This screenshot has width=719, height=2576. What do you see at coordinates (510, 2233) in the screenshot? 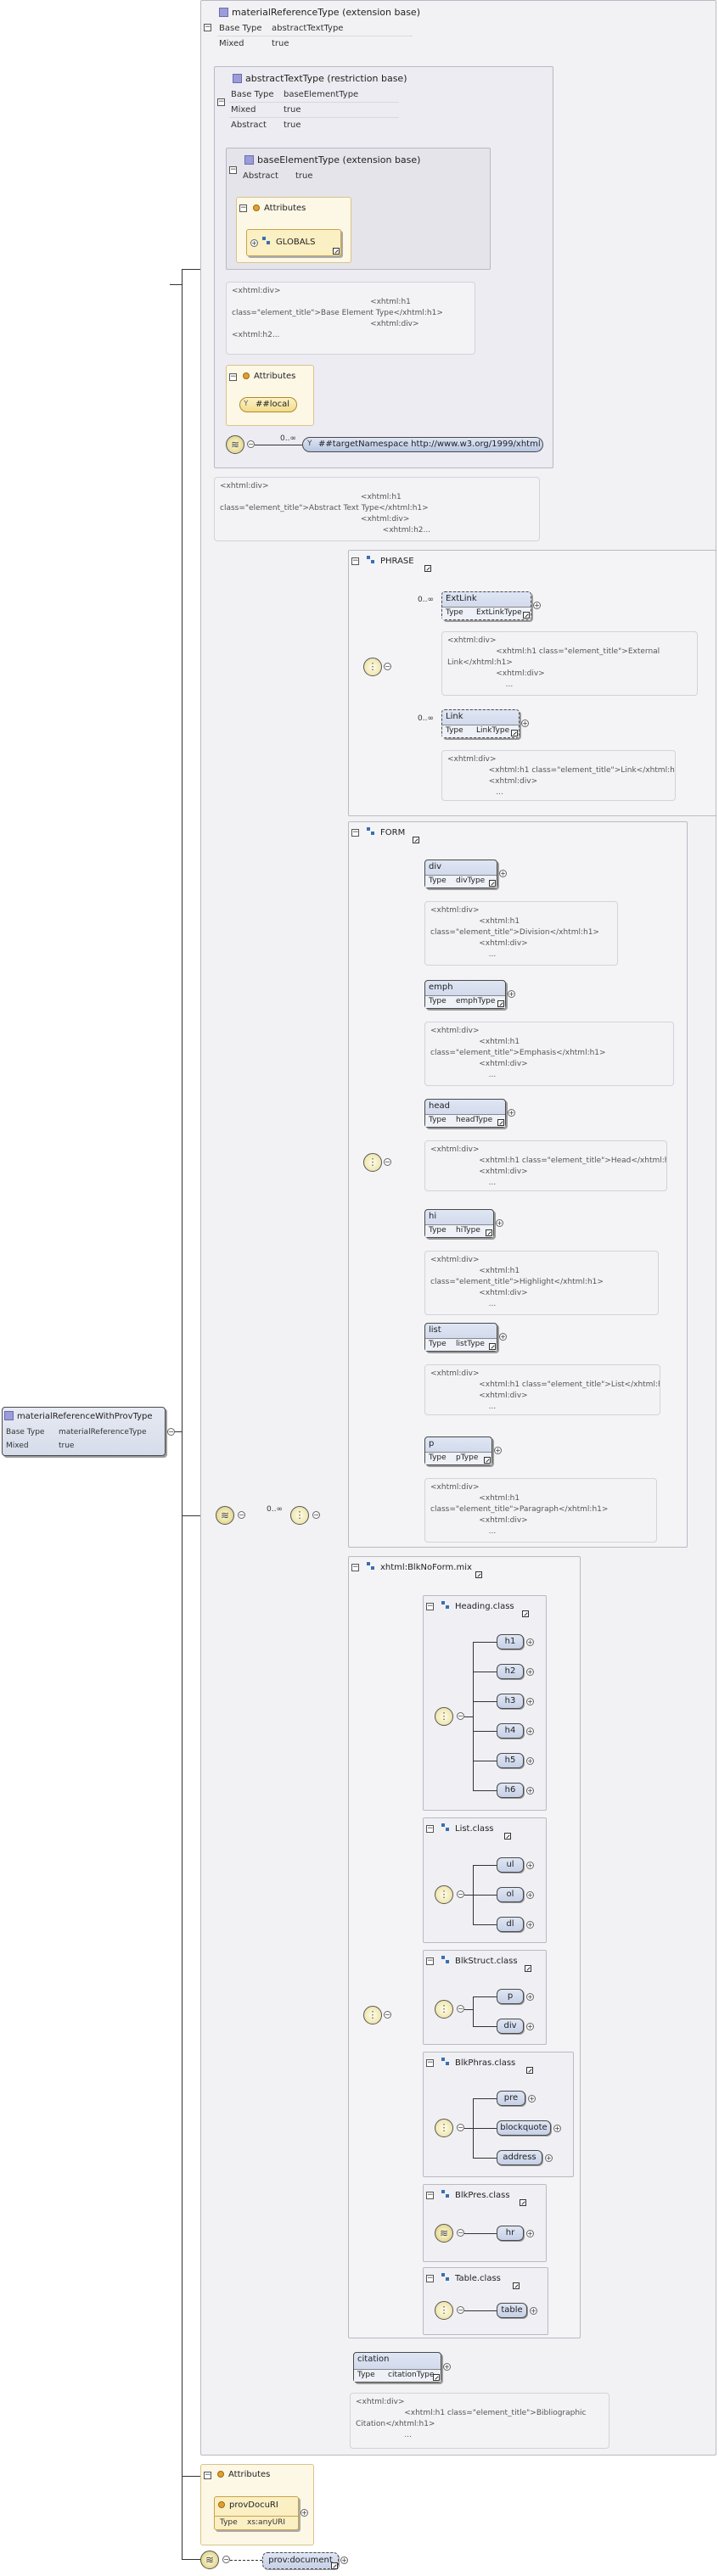
I see `element-hr: hr` at bounding box center [510, 2233].